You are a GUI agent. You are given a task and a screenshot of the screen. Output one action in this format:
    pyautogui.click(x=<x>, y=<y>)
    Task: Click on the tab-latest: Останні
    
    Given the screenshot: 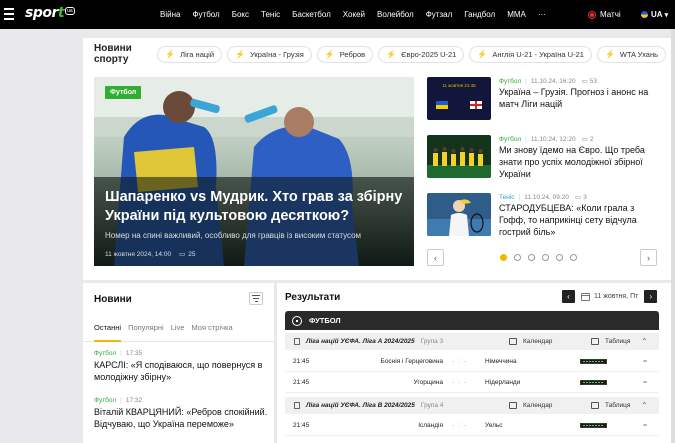 What is the action you would take?
    pyautogui.click(x=107, y=327)
    